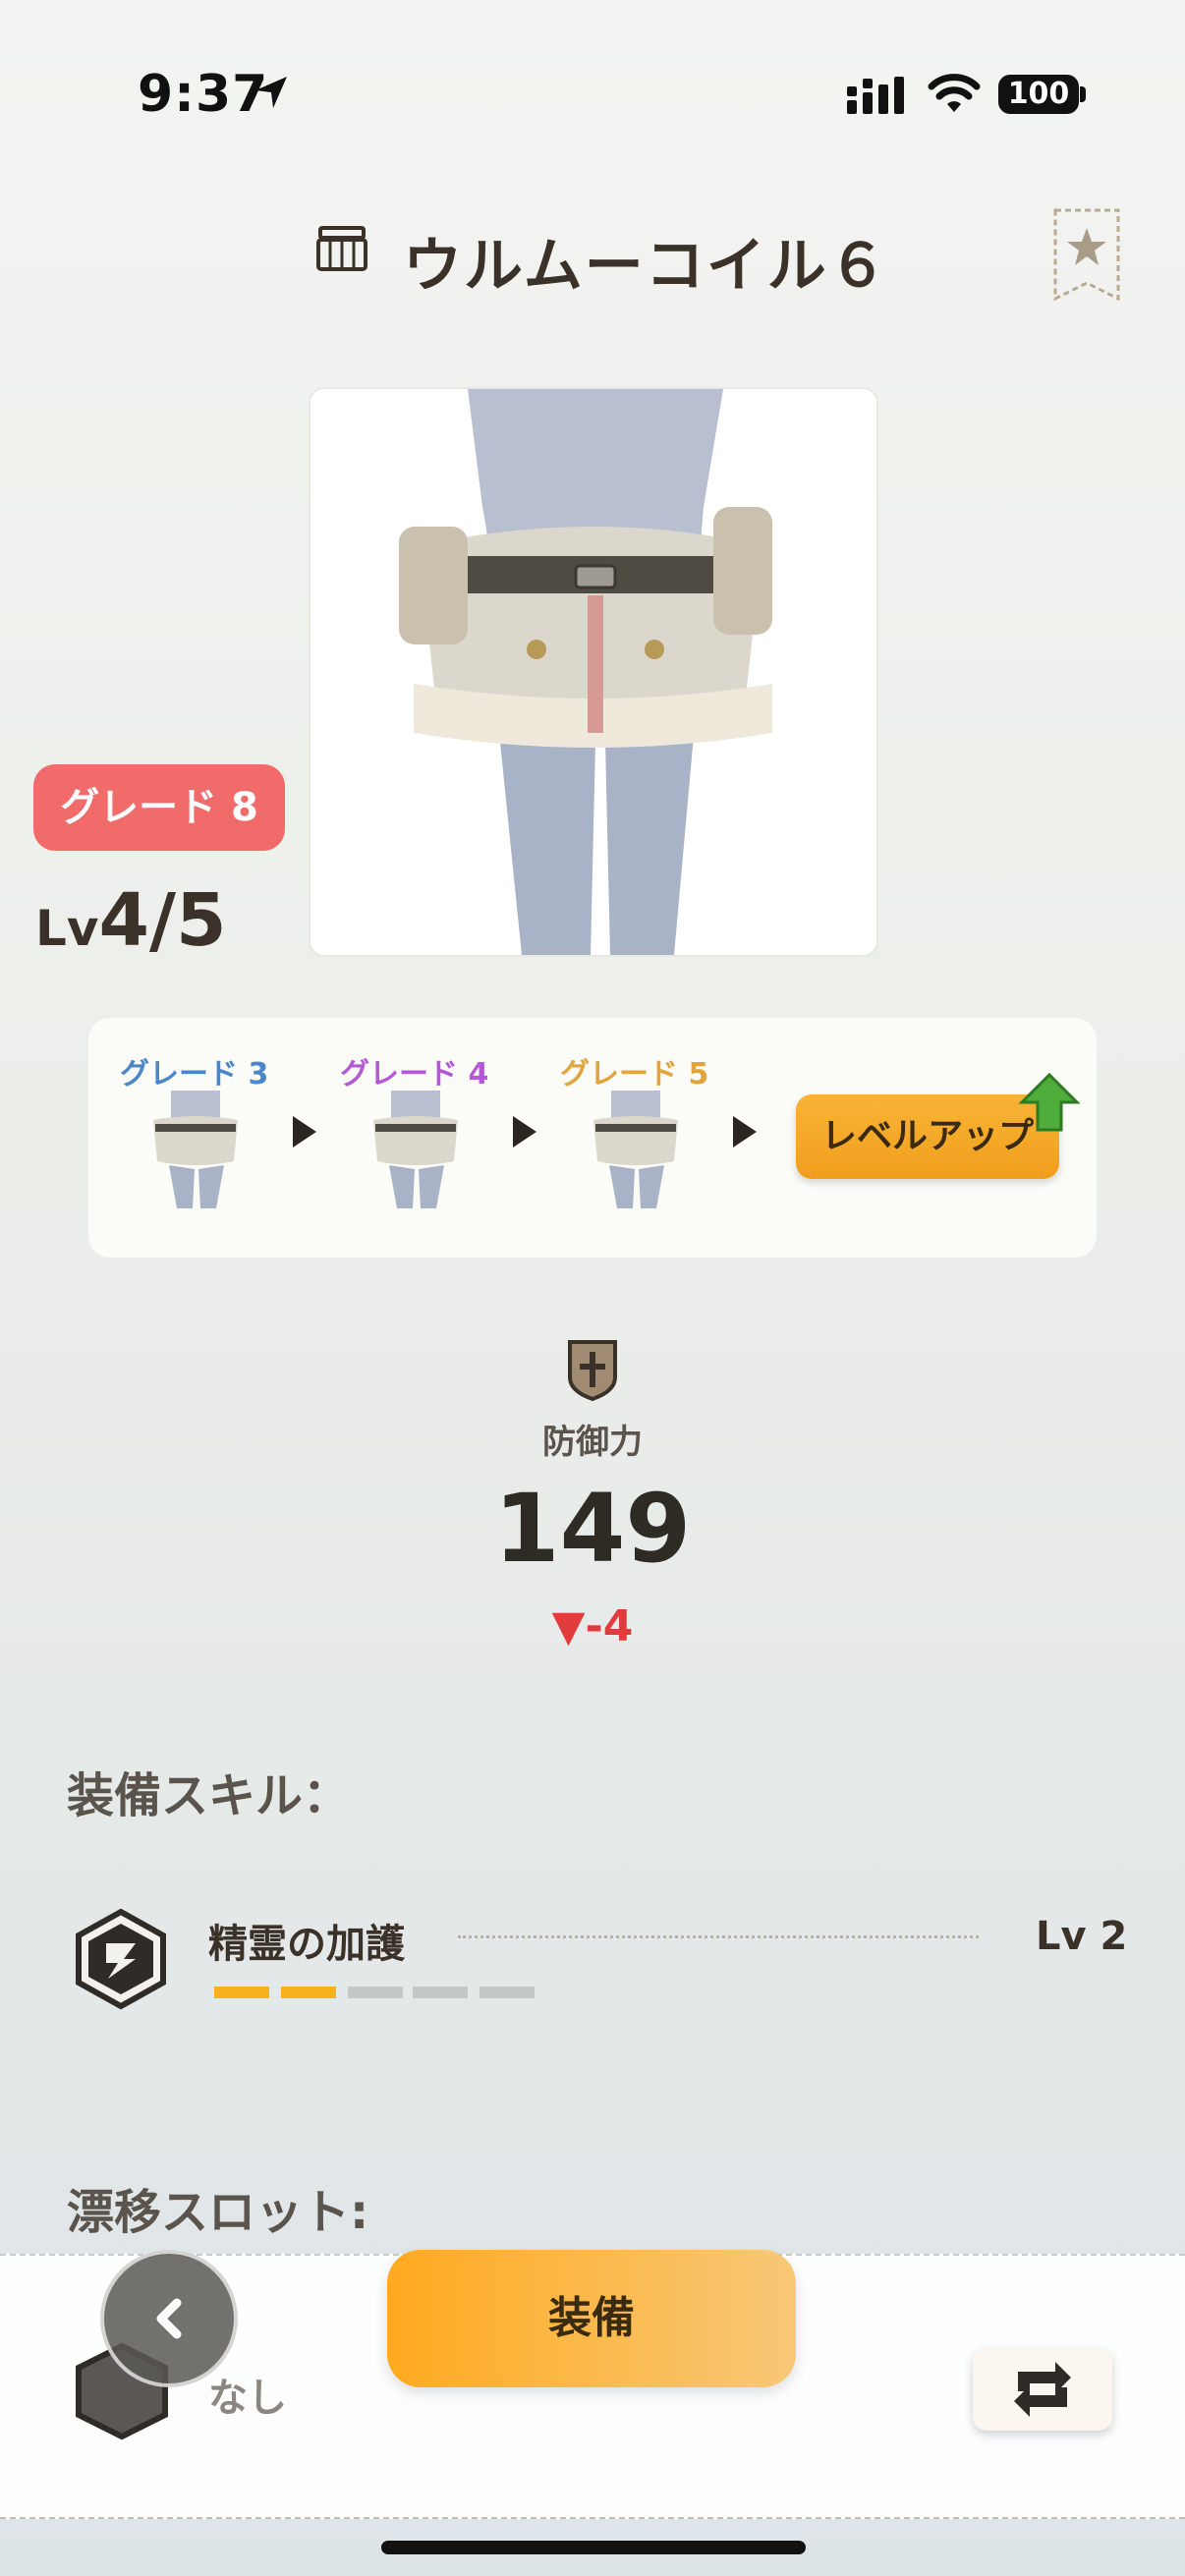 Image resolution: width=1185 pixels, height=2576 pixels. Describe the element at coordinates (163, 920) in the screenshot. I see `level-value: 4/5` at that location.